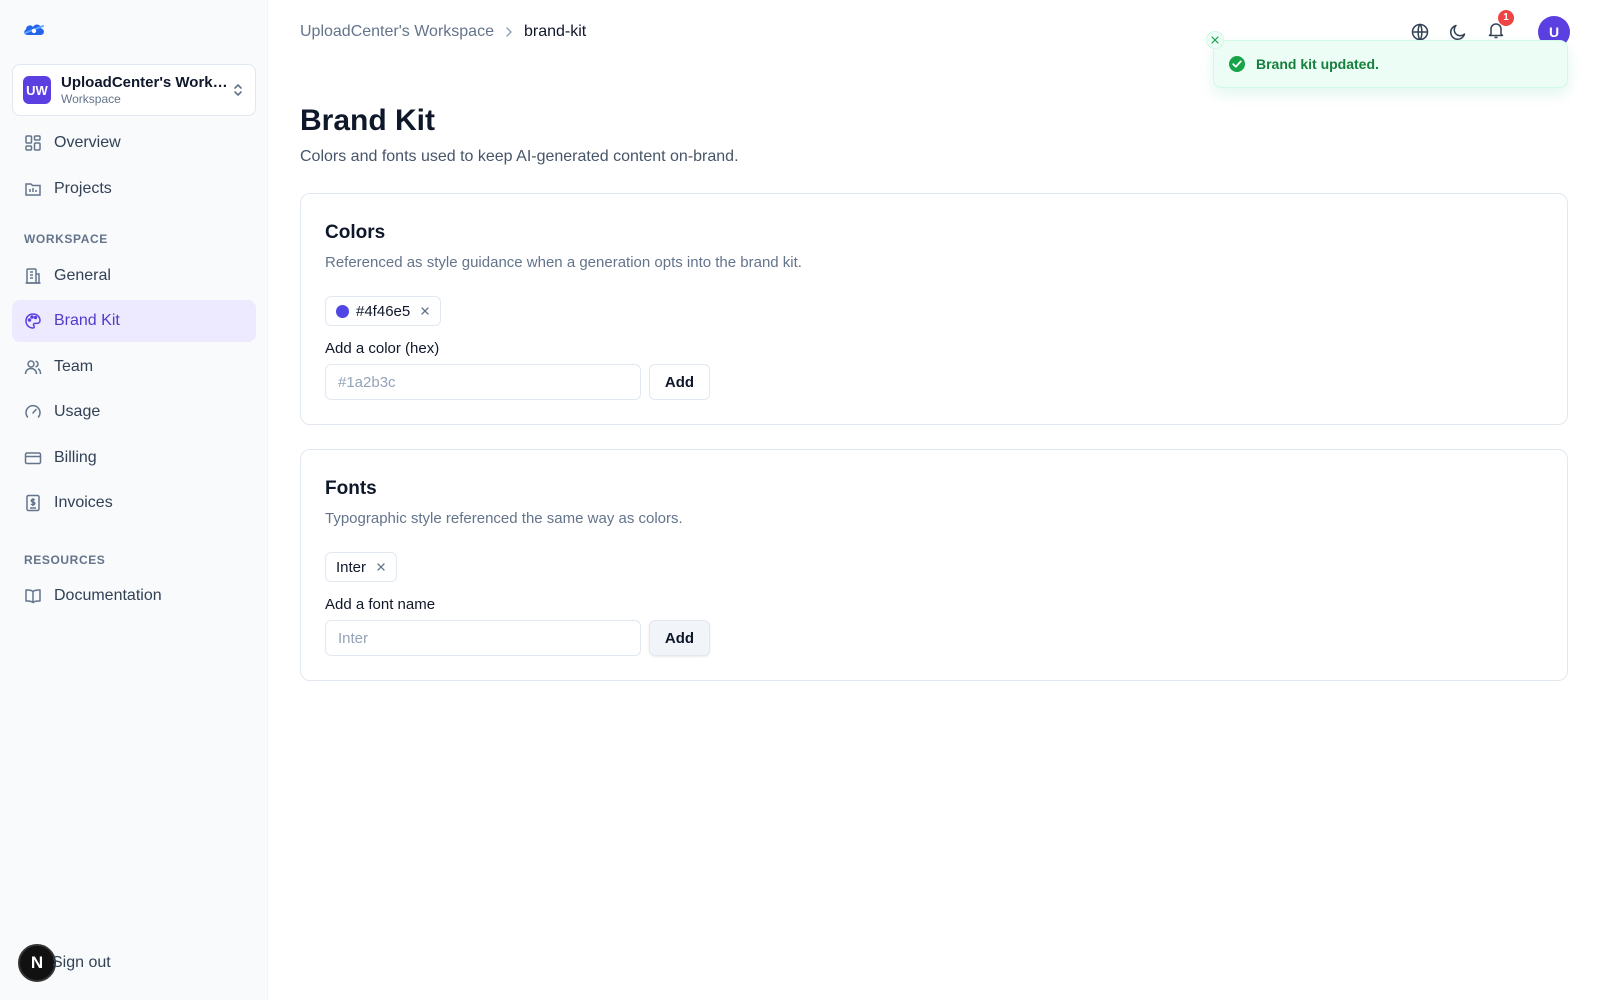 The image size is (1600, 1000). I want to click on font-chip: Inter, so click(361, 567).